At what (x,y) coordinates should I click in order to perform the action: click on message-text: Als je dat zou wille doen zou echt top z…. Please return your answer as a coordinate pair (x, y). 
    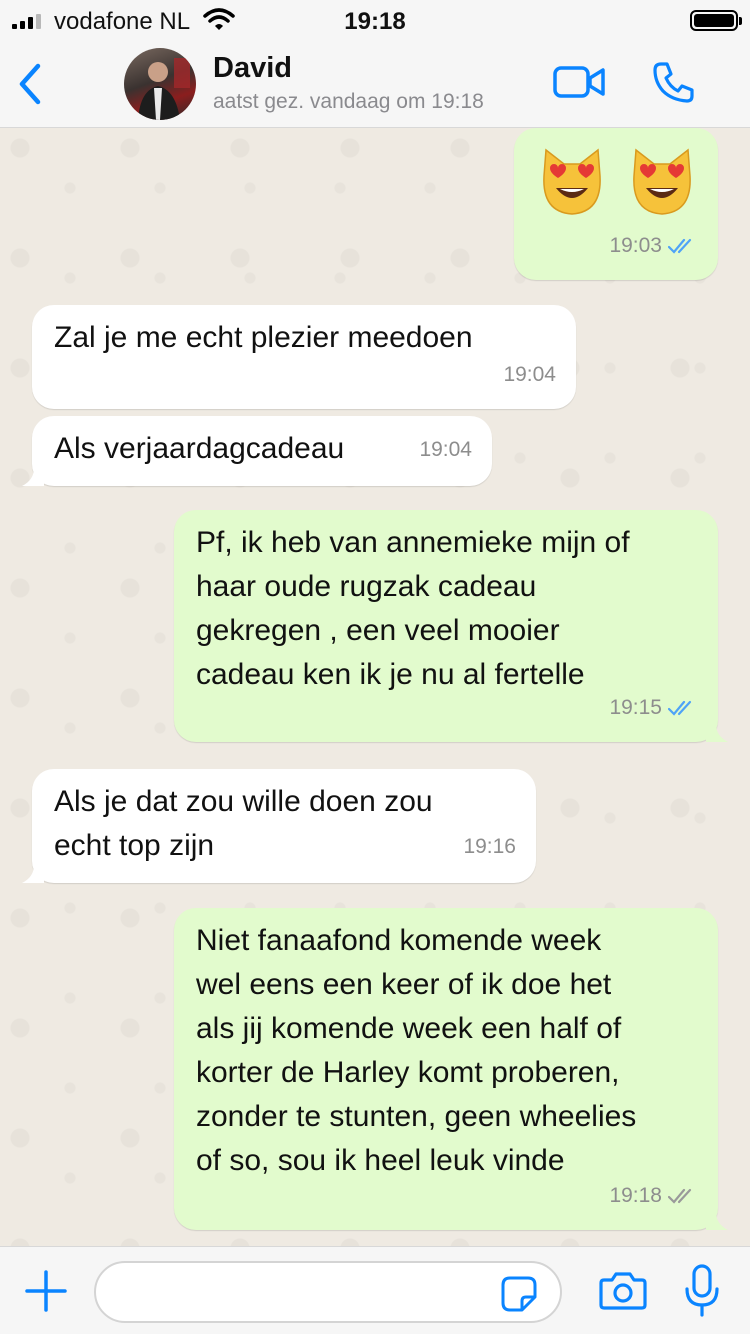
    Looking at the image, I should click on (243, 823).